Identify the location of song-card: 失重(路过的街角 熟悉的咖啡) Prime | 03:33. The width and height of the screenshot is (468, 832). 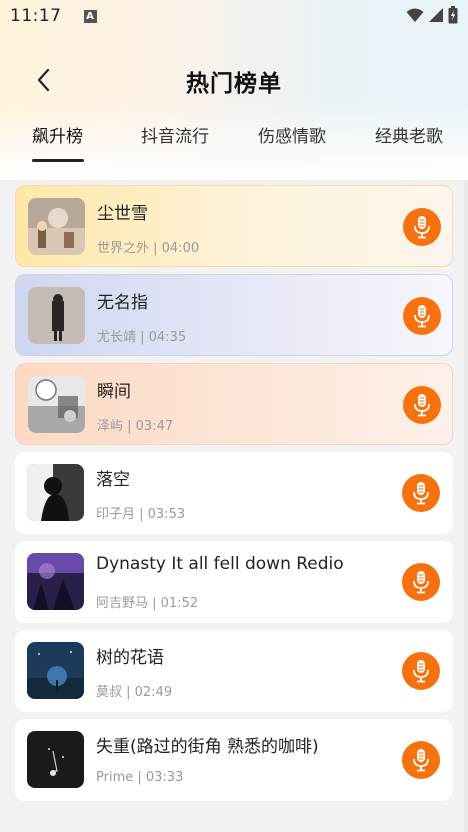
(234, 760).